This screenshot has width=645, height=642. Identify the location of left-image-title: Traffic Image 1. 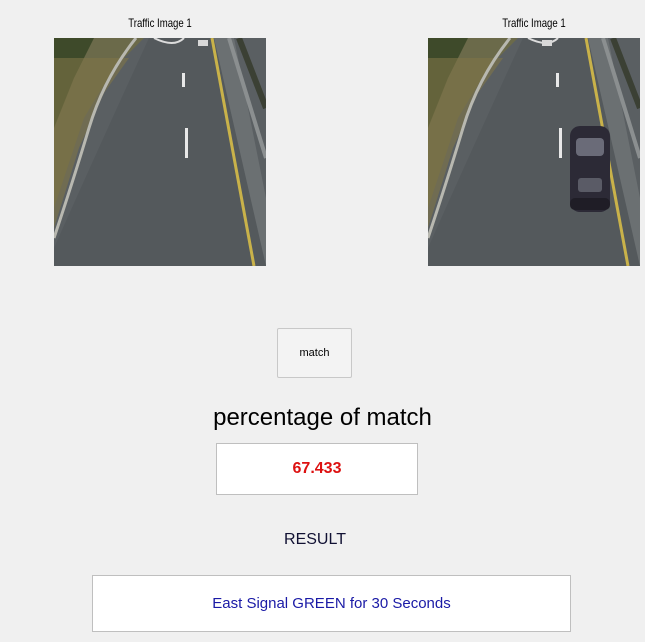
(160, 23).